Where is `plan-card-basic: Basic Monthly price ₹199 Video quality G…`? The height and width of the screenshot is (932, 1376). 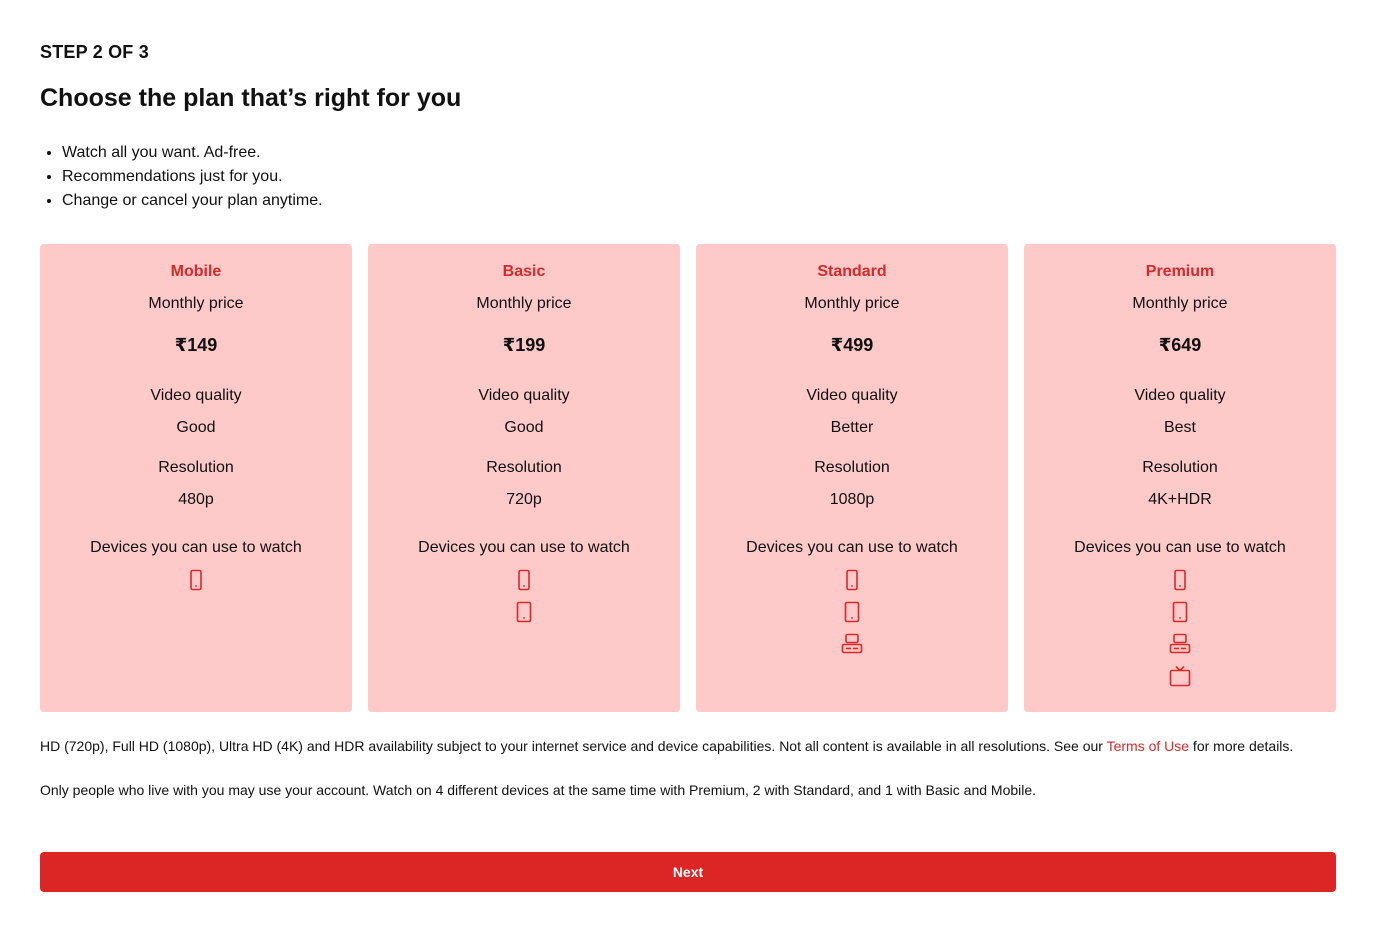
plan-card-basic: Basic Monthly price ₹199 Video quality G… is located at coordinates (524, 478).